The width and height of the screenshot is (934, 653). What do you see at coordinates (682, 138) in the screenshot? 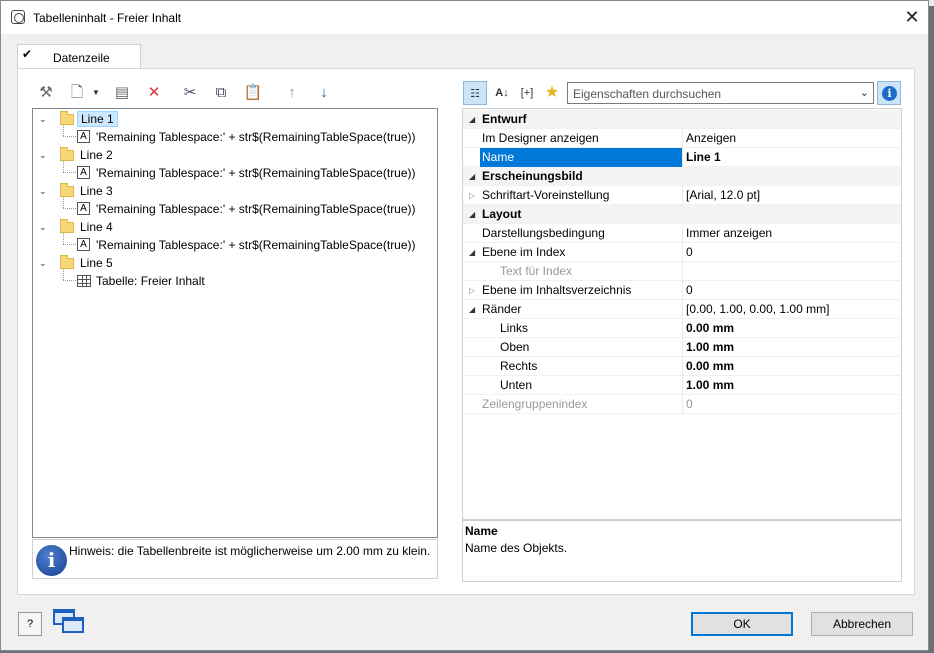
I see `prop-im-designer: Im Designer anzeigen Anzeigen` at bounding box center [682, 138].